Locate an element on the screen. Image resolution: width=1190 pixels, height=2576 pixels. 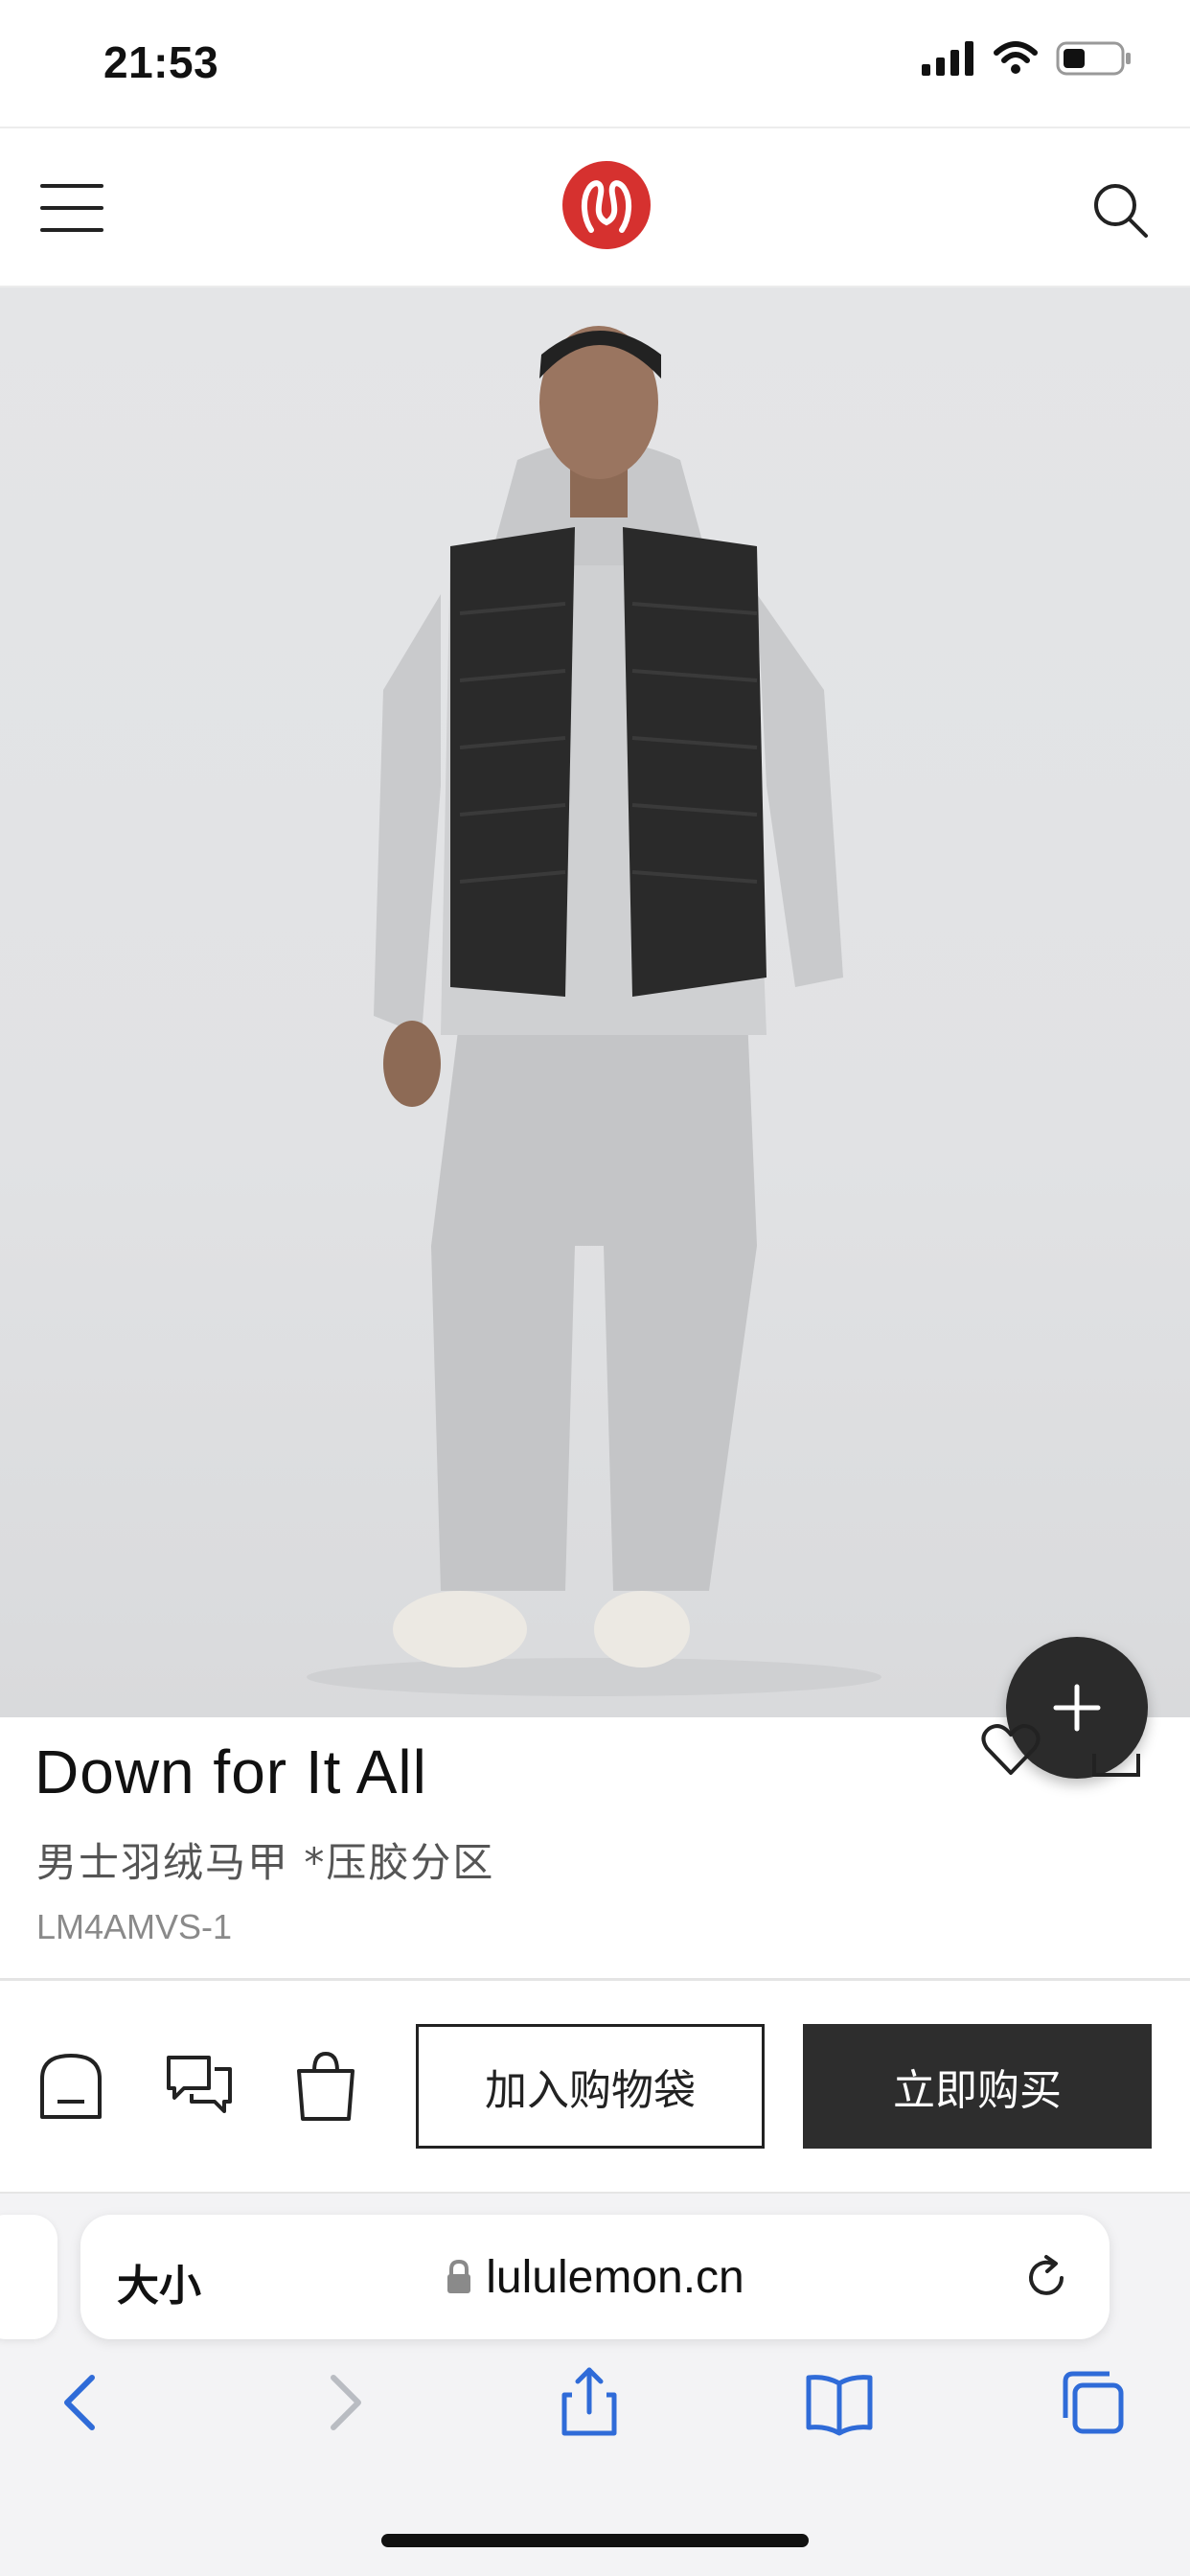
status-indicators is located at coordinates (1028, 58).